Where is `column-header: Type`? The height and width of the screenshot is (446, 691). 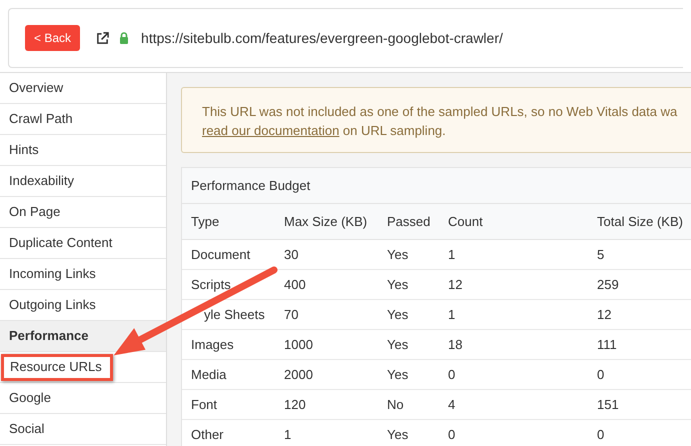 column-header: Type is located at coordinates (205, 221).